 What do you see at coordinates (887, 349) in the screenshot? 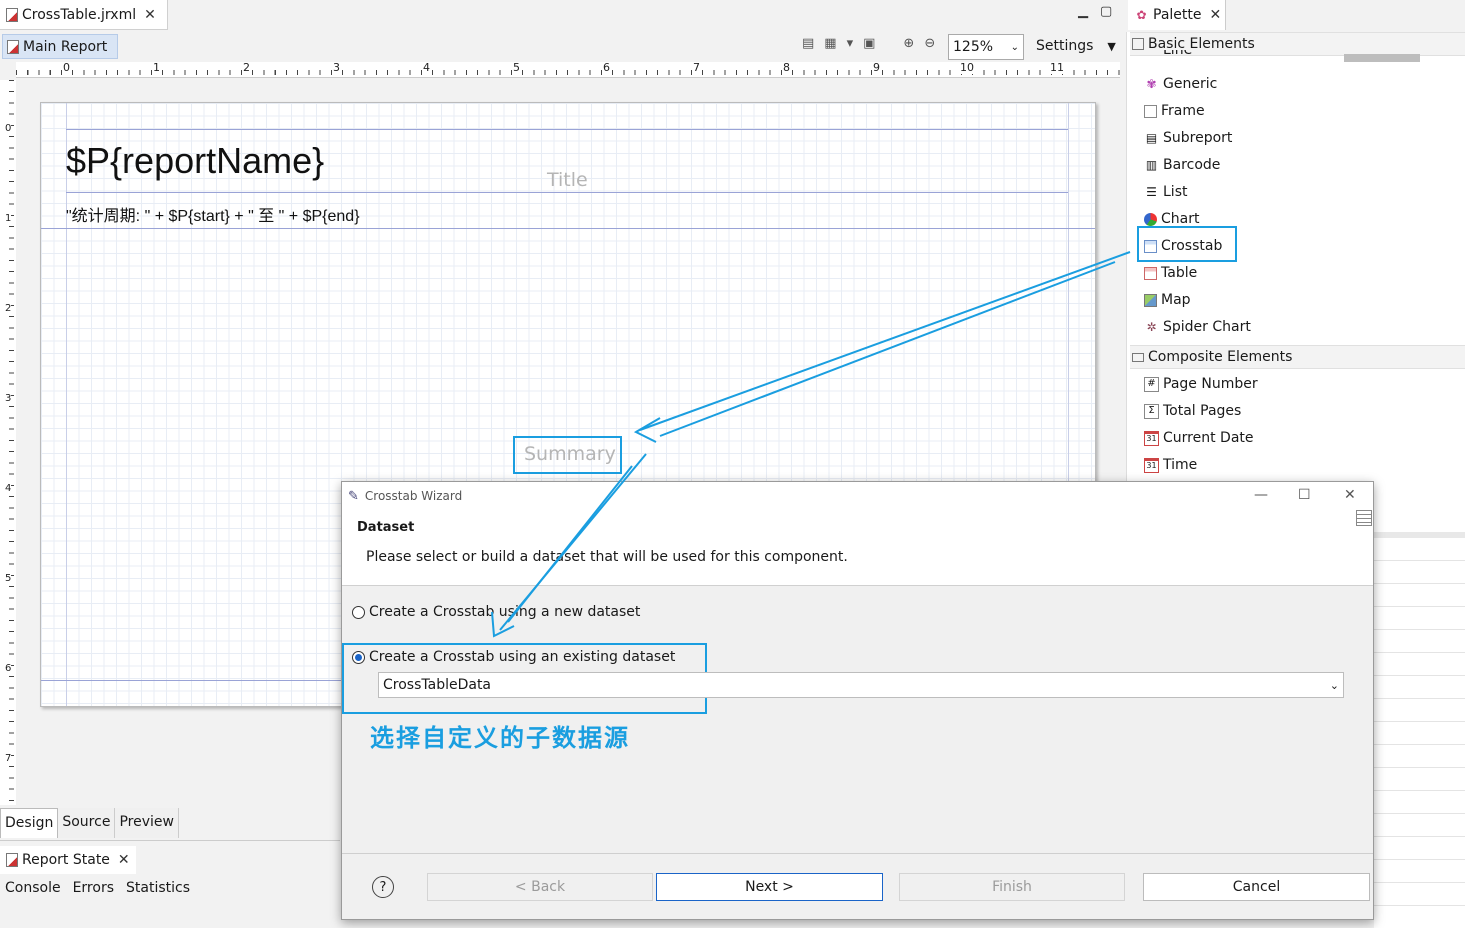
I see `arrow-crosstab-to-summary-outline` at bounding box center [887, 349].